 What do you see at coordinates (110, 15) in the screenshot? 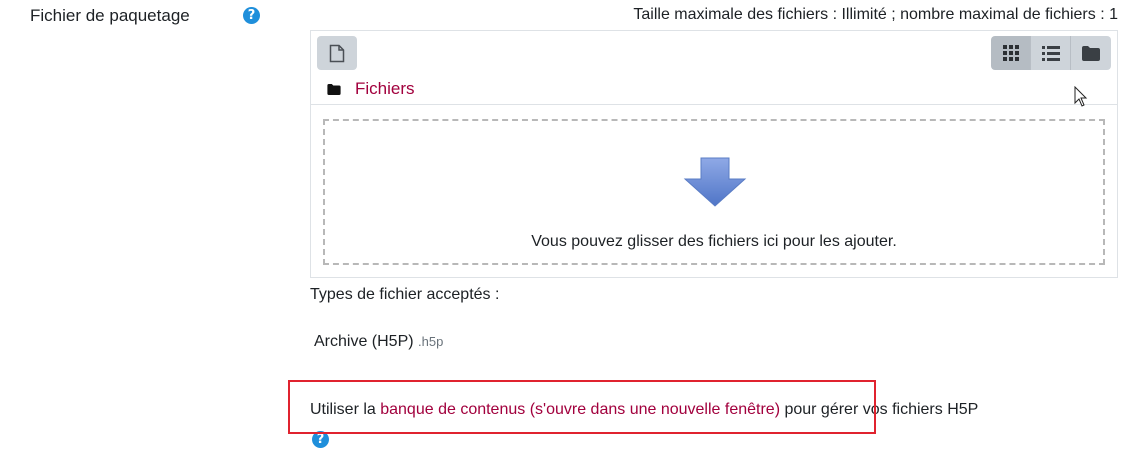
I see `field-label: Fichier de paquetage` at bounding box center [110, 15].